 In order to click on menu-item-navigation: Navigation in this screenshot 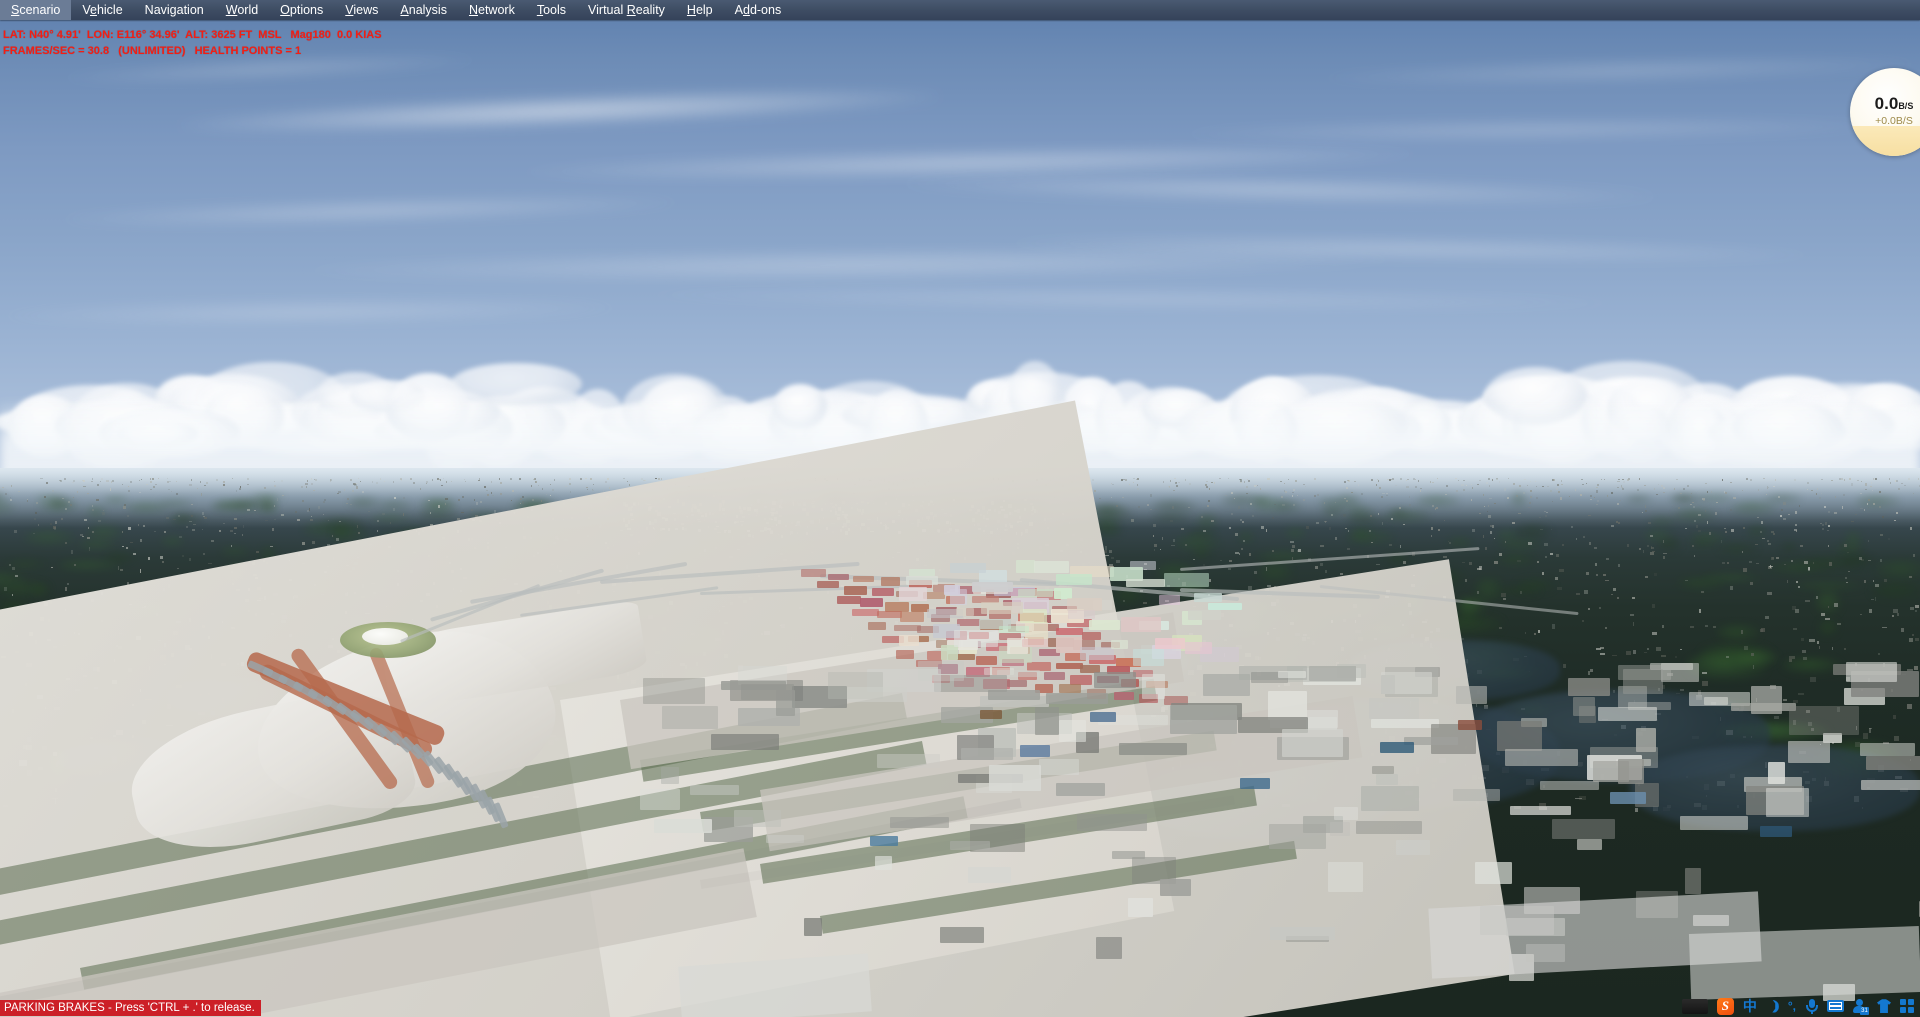, I will do `click(174, 10)`.